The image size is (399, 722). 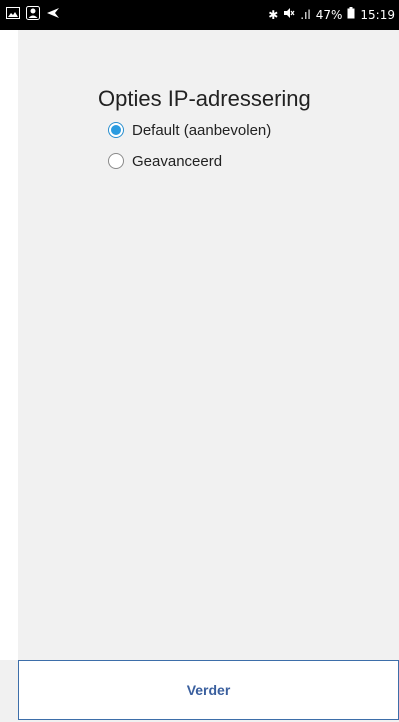 What do you see at coordinates (329, 15) in the screenshot?
I see `battery-percentage: 47%` at bounding box center [329, 15].